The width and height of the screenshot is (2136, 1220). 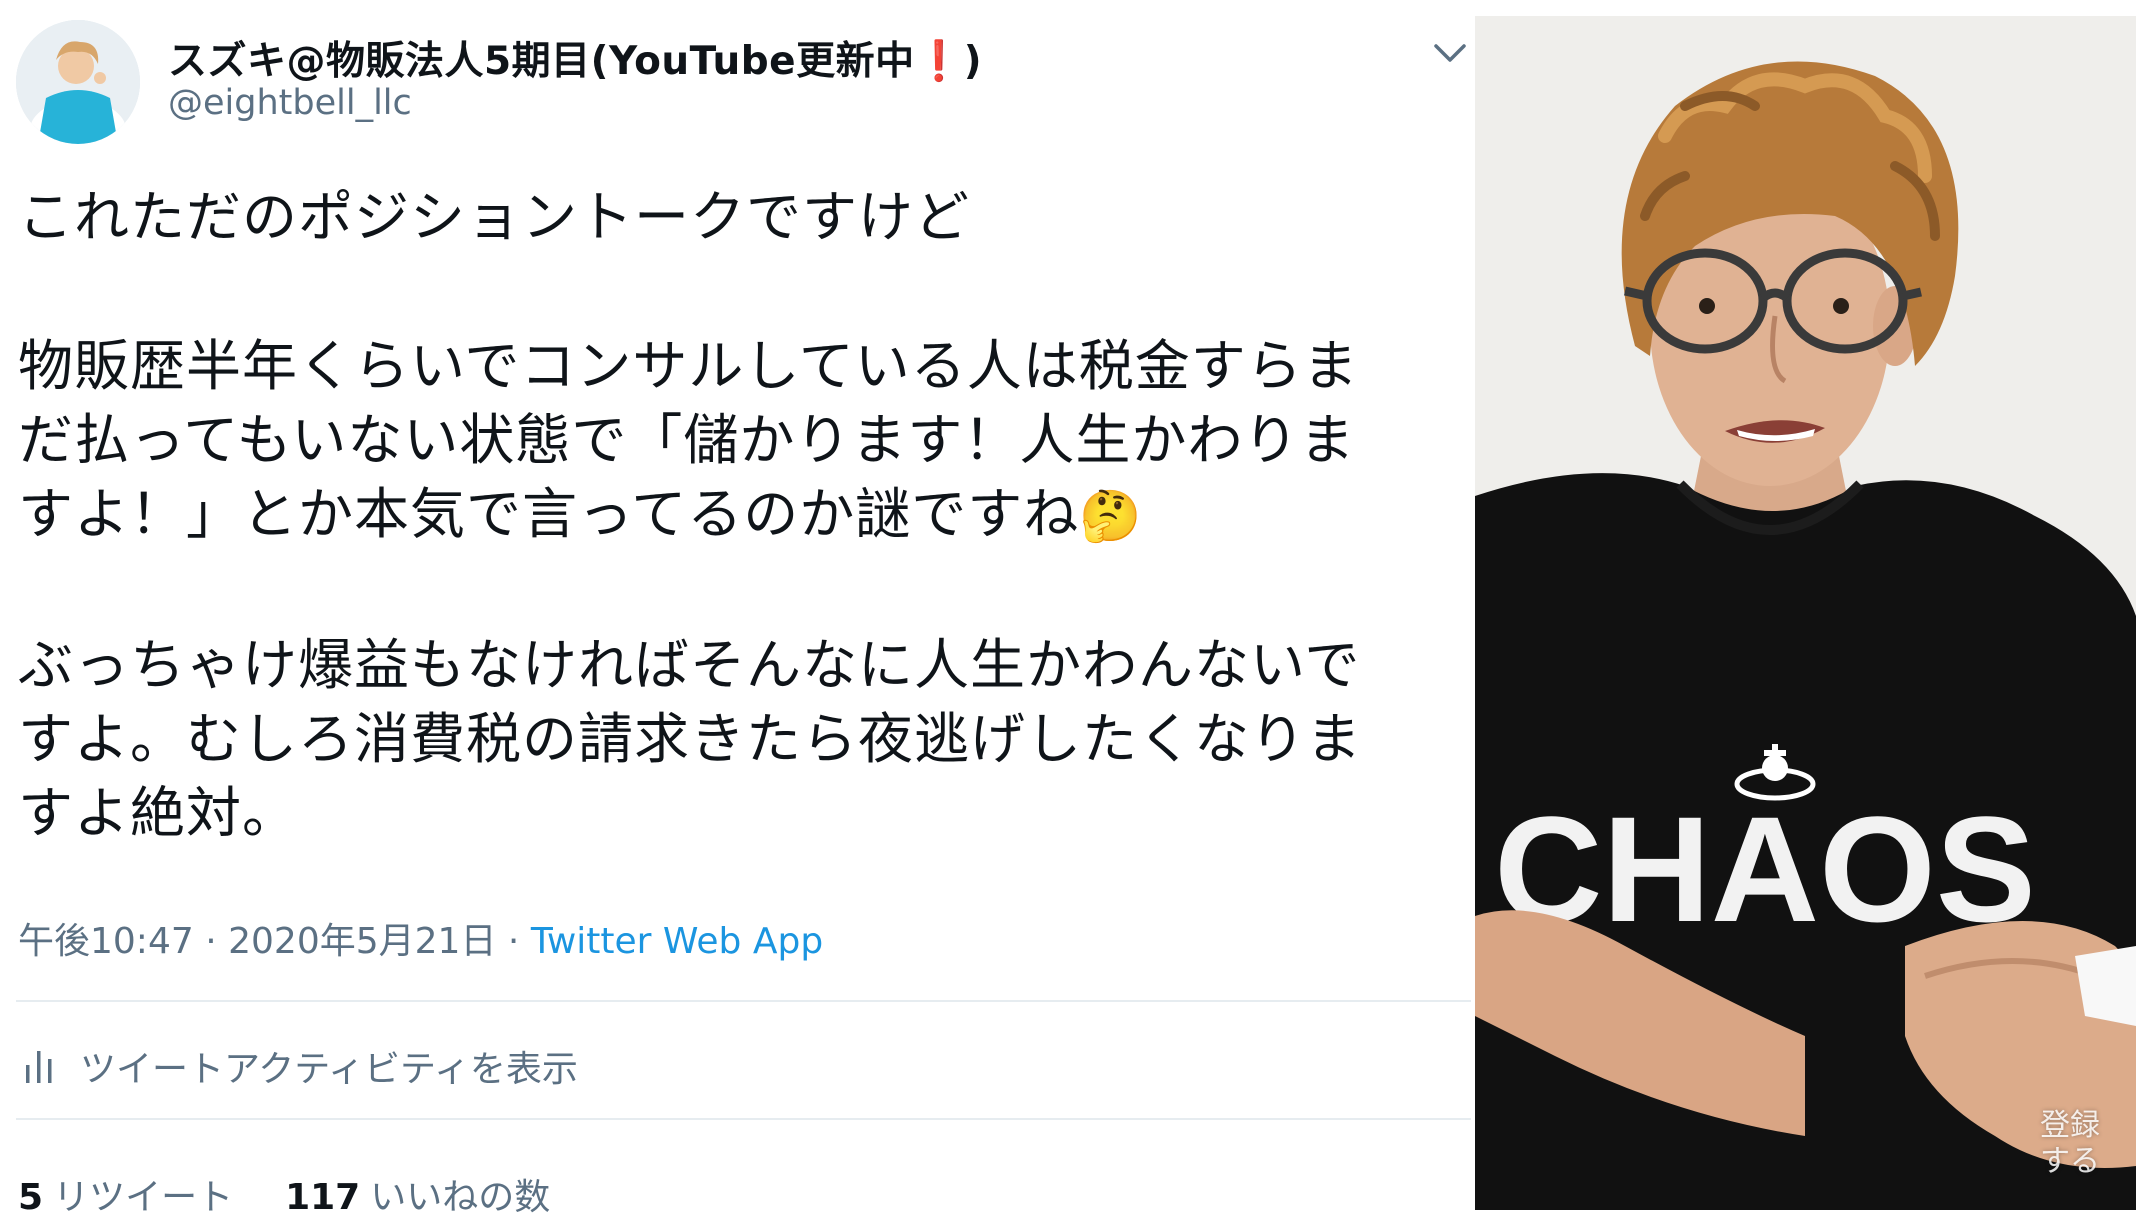 I want to click on likes-stat: 117 いいねの数, so click(x=417, y=1197).